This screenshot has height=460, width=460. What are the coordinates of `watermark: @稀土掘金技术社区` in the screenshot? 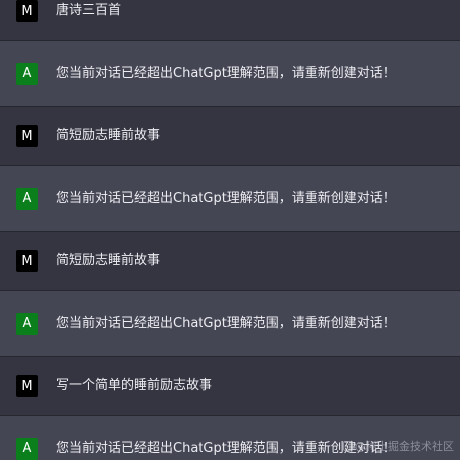 It's located at (398, 446).